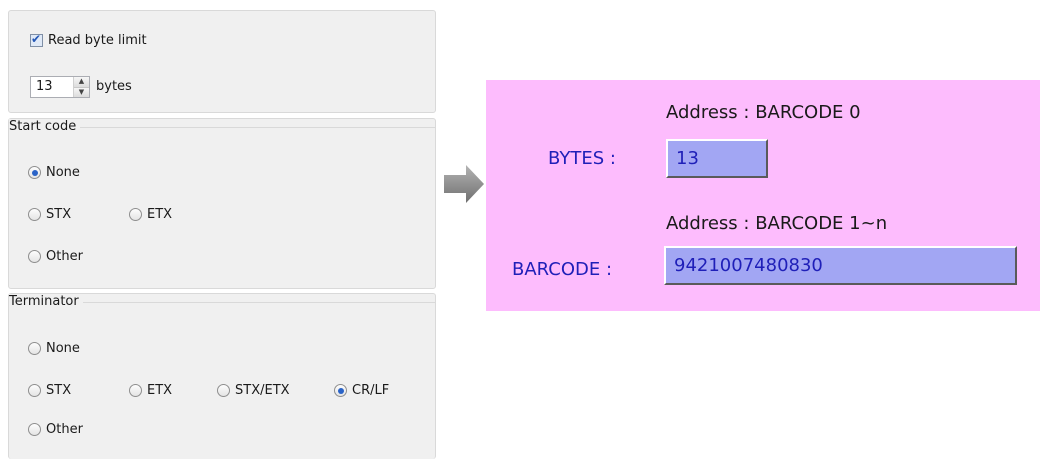  What do you see at coordinates (582, 158) in the screenshot?
I see `bytes-label: BYTES :` at bounding box center [582, 158].